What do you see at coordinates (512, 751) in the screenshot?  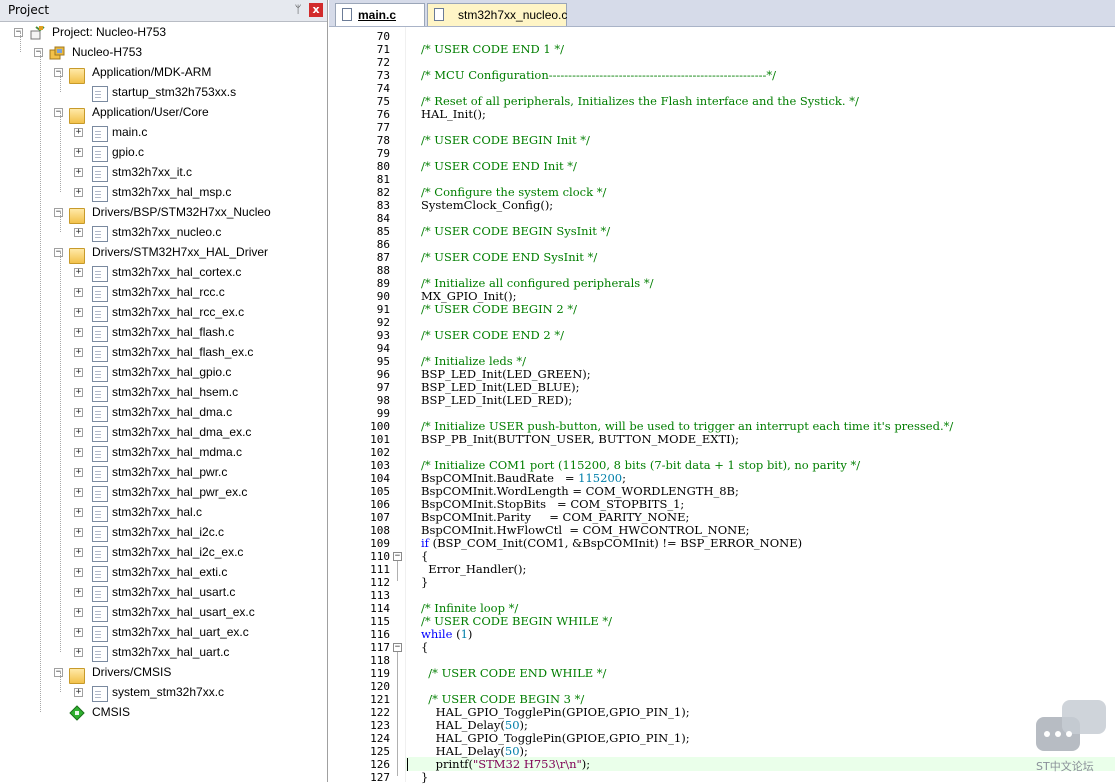 I see `code-number: 50` at bounding box center [512, 751].